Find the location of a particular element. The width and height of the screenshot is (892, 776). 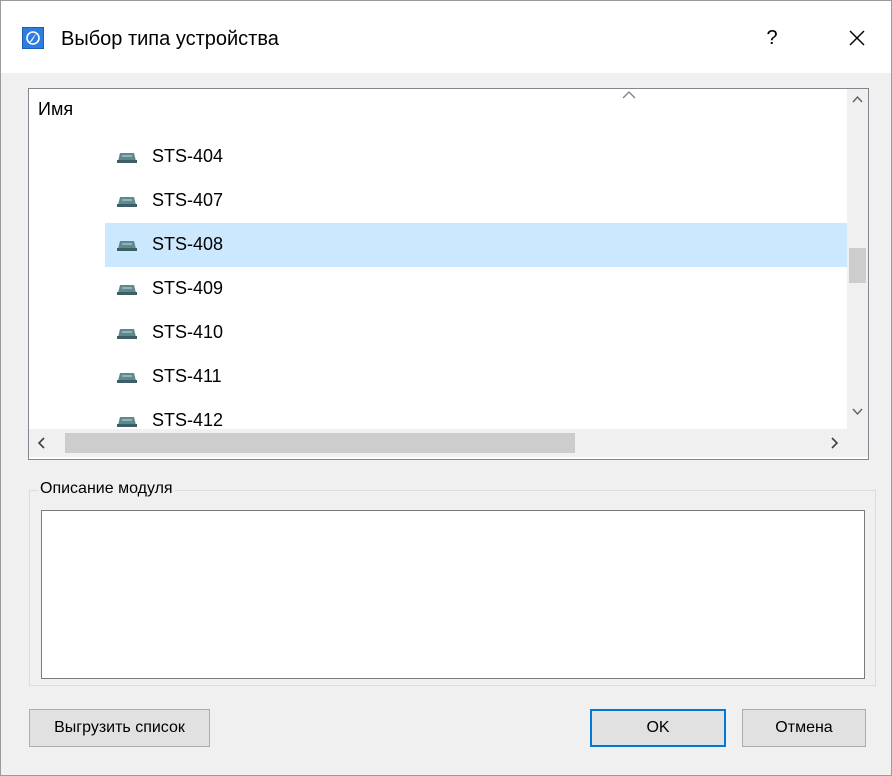

list-item-label: STS-408 is located at coordinates (188, 244).